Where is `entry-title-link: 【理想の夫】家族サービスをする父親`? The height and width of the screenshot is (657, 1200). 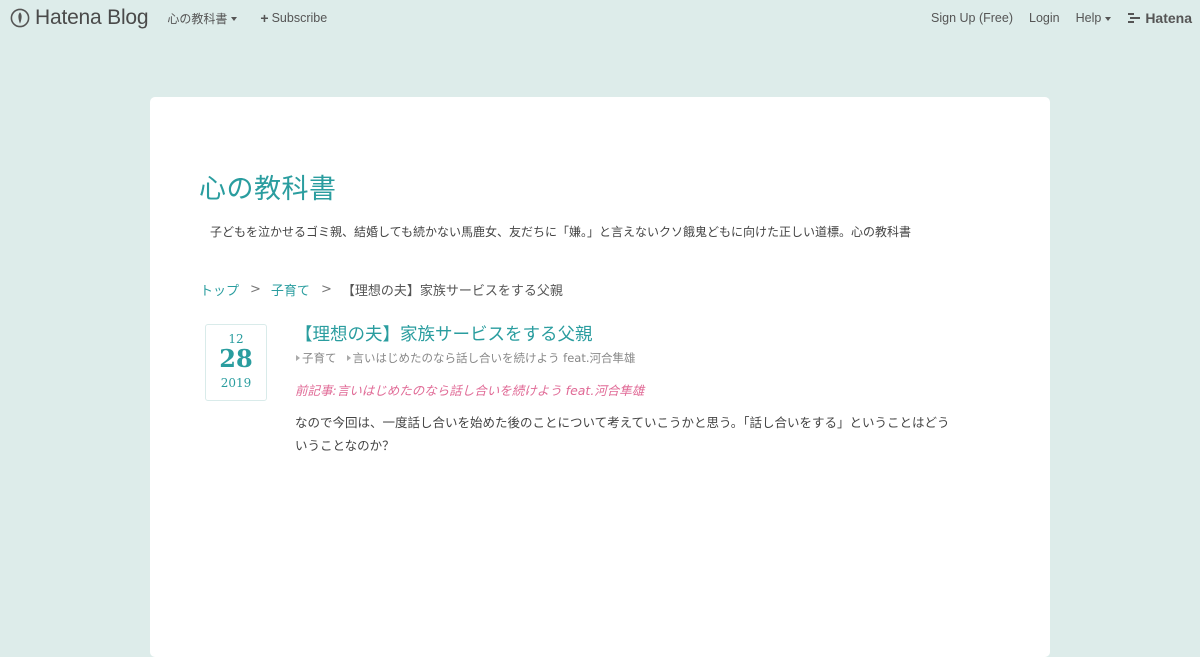
entry-title-link: 【理想の夫】家族サービスをする父親 is located at coordinates (444, 333).